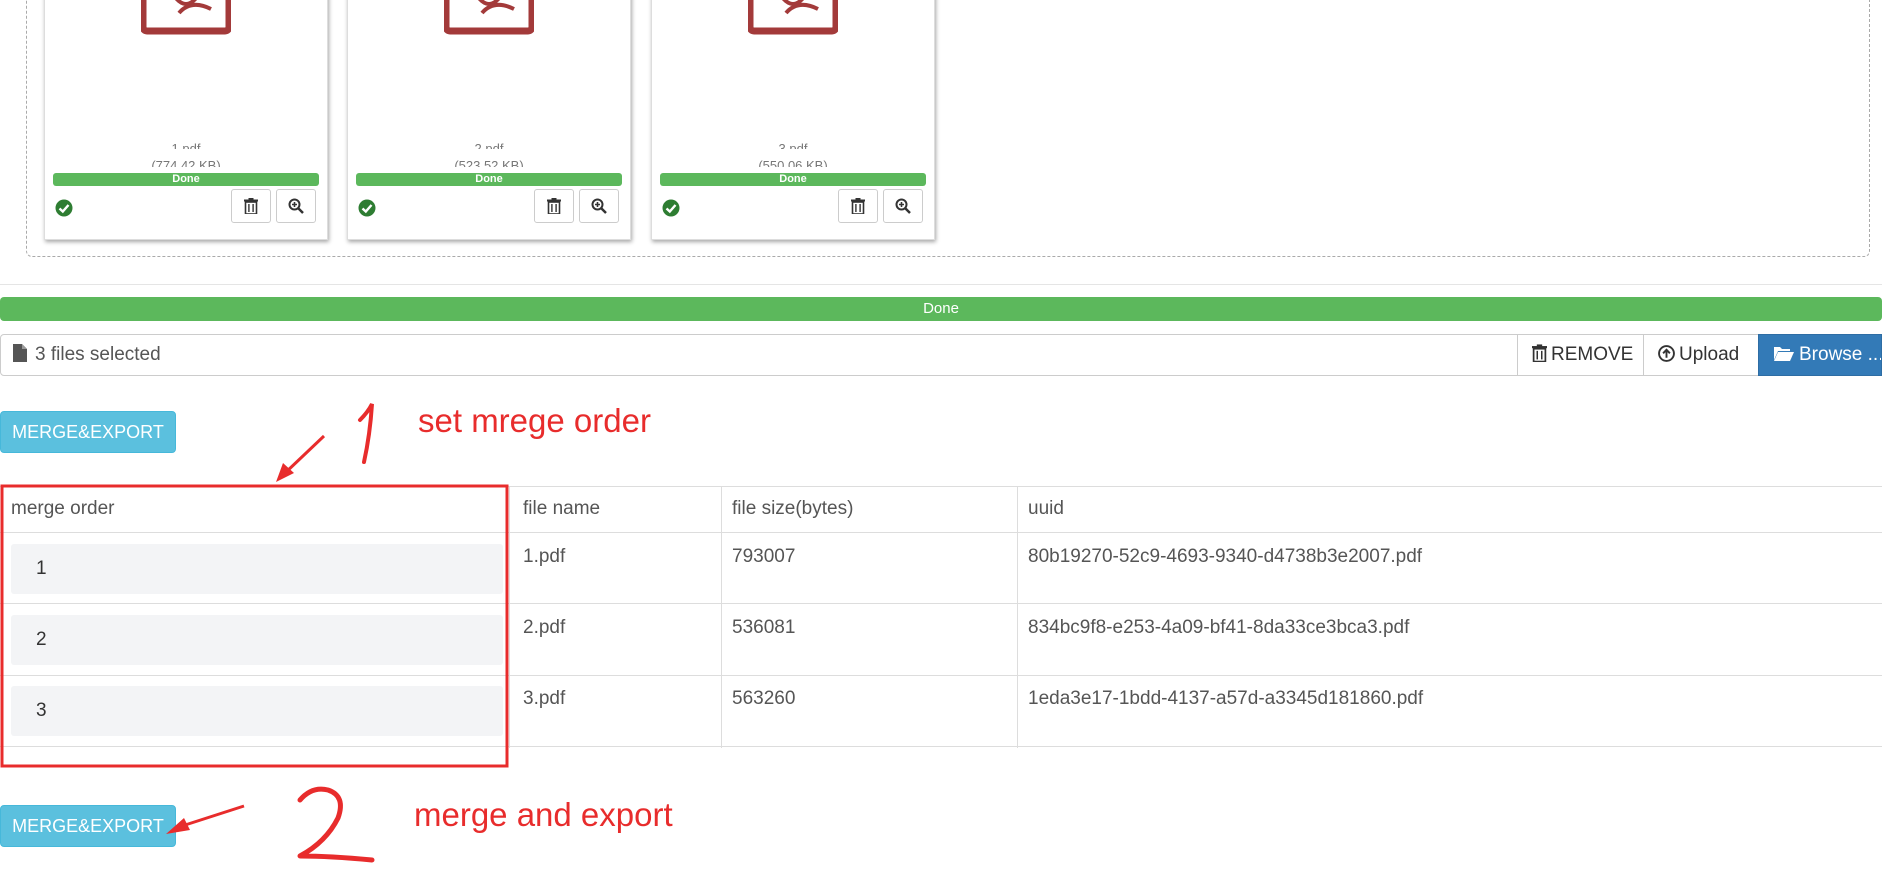  What do you see at coordinates (759, 355) in the screenshot?
I see `file-caption: 3 files selected` at bounding box center [759, 355].